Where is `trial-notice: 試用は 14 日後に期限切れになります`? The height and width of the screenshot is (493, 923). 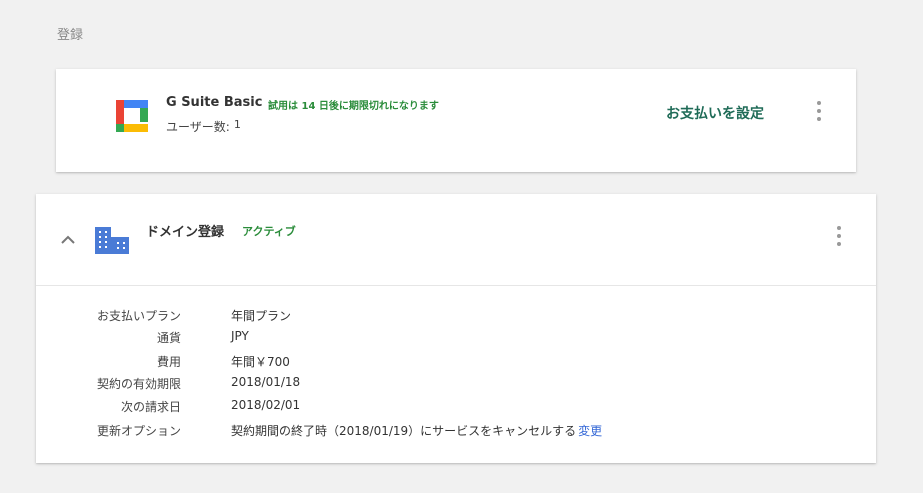
trial-notice: 試用は 14 日後に期限切れになります is located at coordinates (353, 106).